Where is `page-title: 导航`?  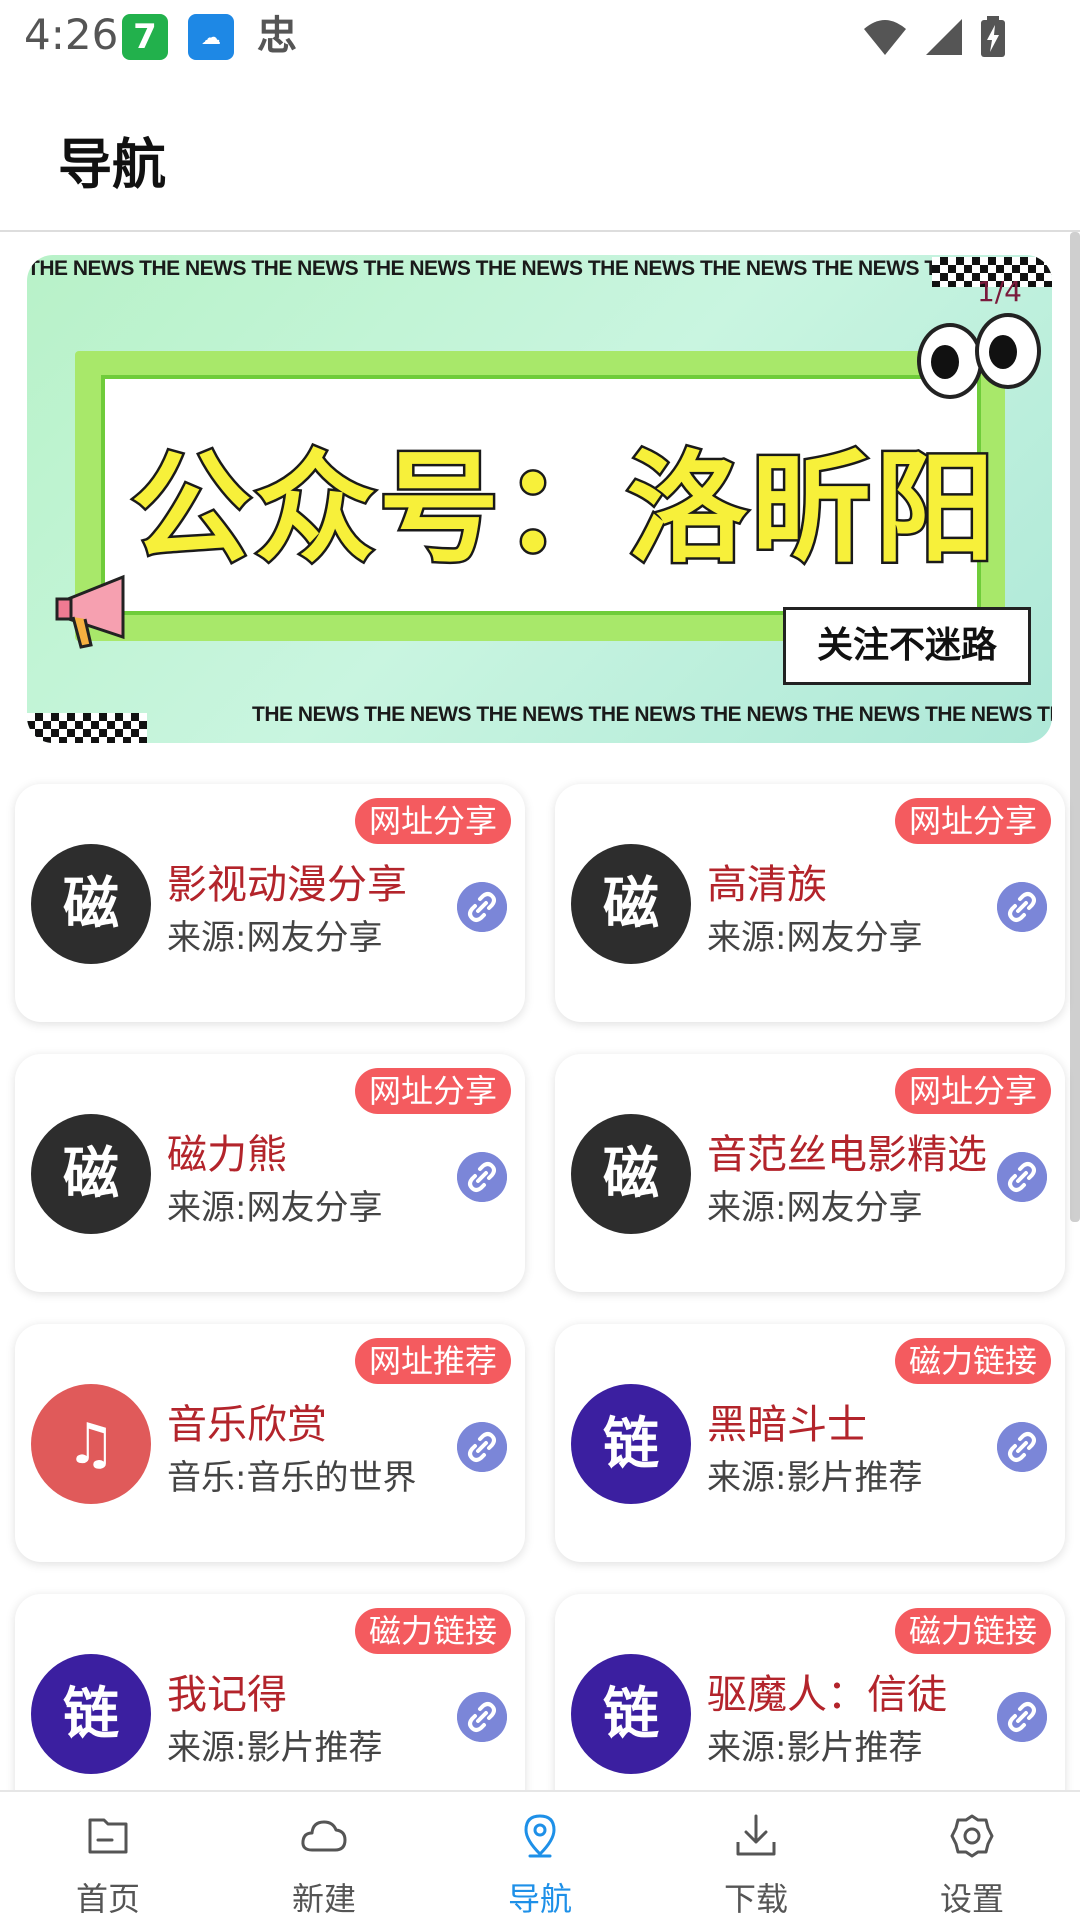
page-title: 导航 is located at coordinates (112, 164).